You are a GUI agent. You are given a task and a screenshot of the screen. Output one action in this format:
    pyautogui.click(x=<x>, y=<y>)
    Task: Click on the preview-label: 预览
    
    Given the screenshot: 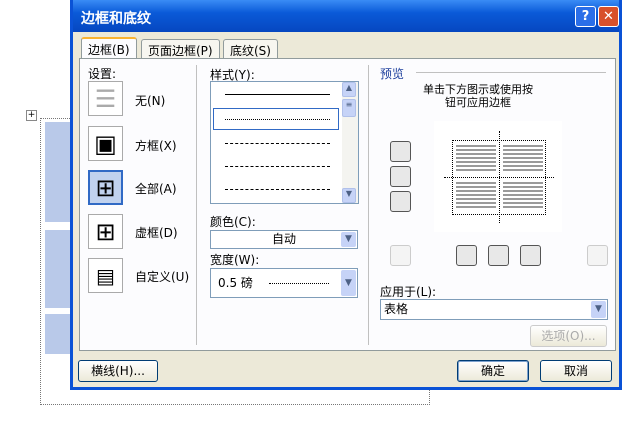 What is the action you would take?
    pyautogui.click(x=392, y=74)
    